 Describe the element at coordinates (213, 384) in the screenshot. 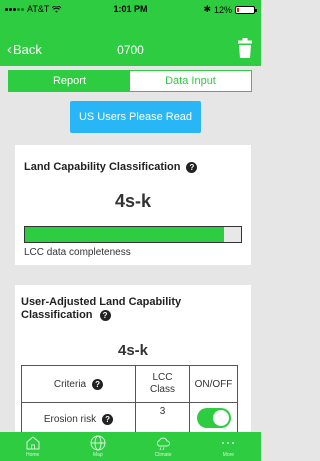

I see `onoff-header: ON/OFF` at that location.